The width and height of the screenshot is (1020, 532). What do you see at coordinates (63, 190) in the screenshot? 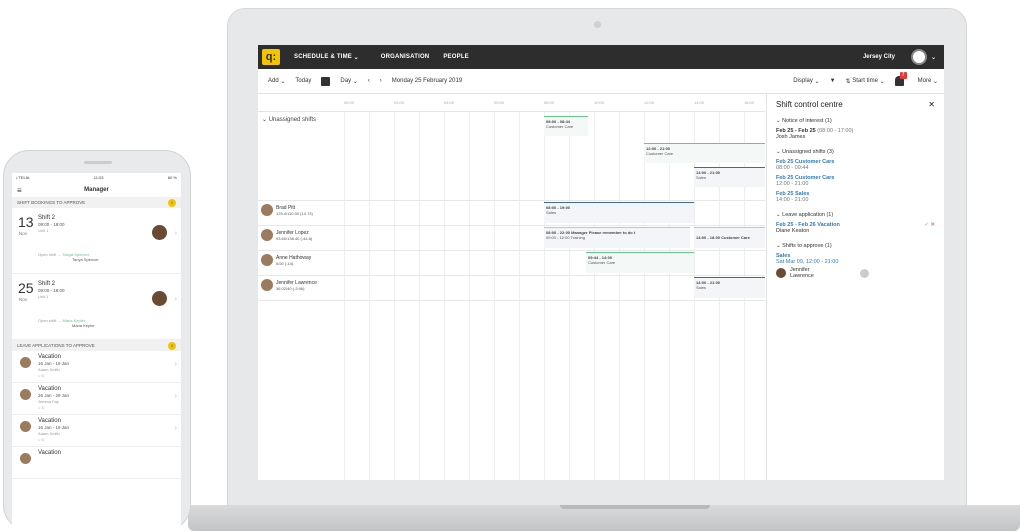
I see `phone-header: ≡ Manager` at bounding box center [63, 190].